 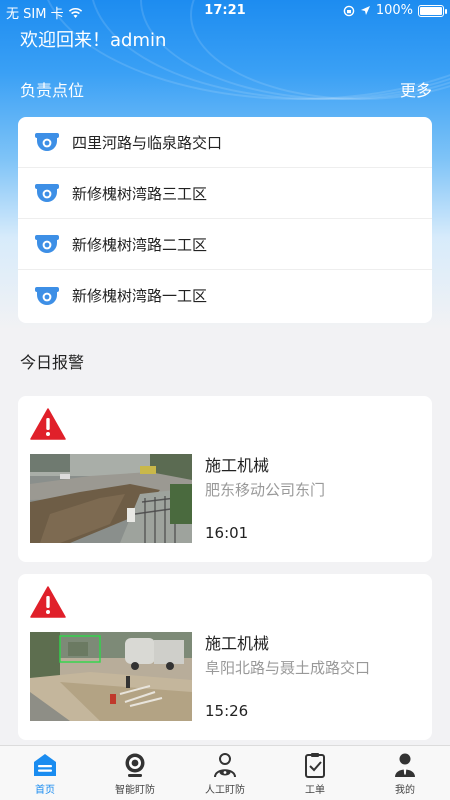 I want to click on clipboard-icon, so click(x=315, y=765).